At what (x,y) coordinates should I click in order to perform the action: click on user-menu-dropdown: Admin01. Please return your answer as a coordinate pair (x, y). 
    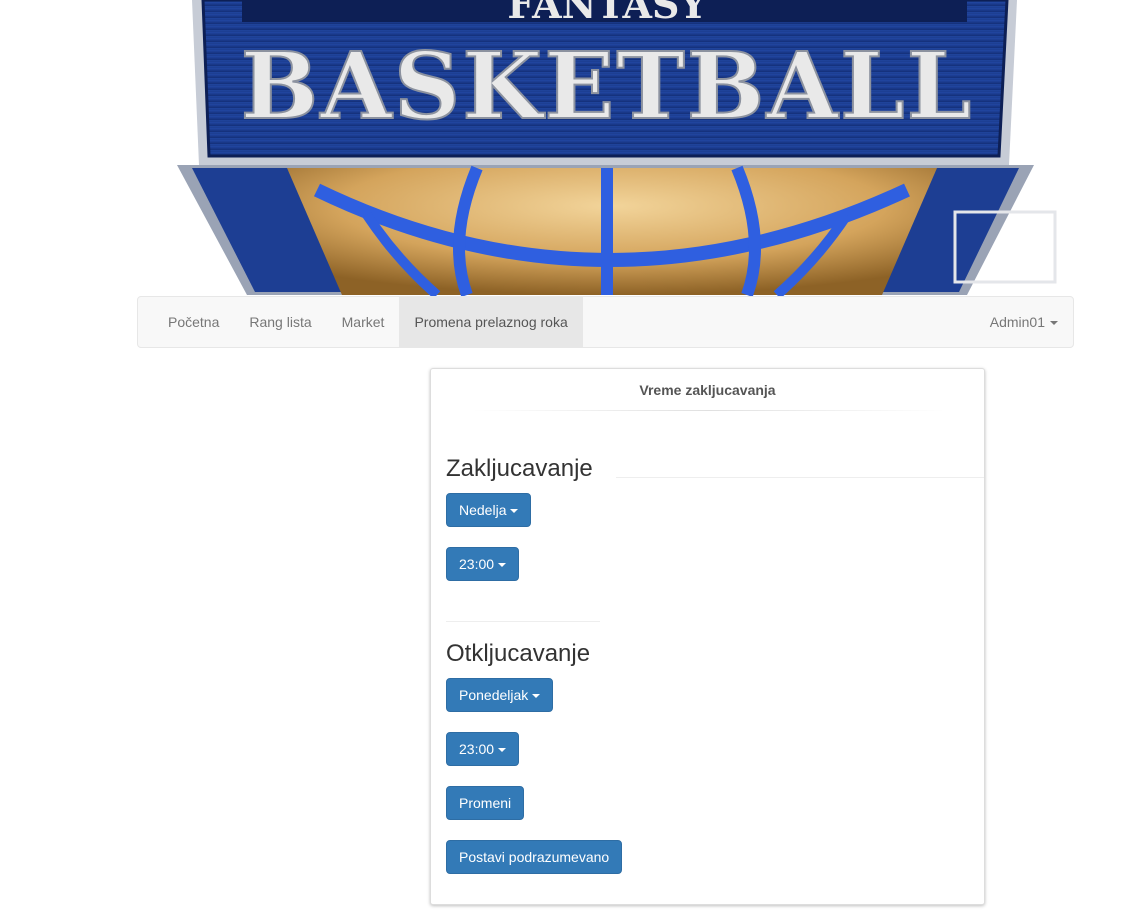
    Looking at the image, I should click on (1024, 322).